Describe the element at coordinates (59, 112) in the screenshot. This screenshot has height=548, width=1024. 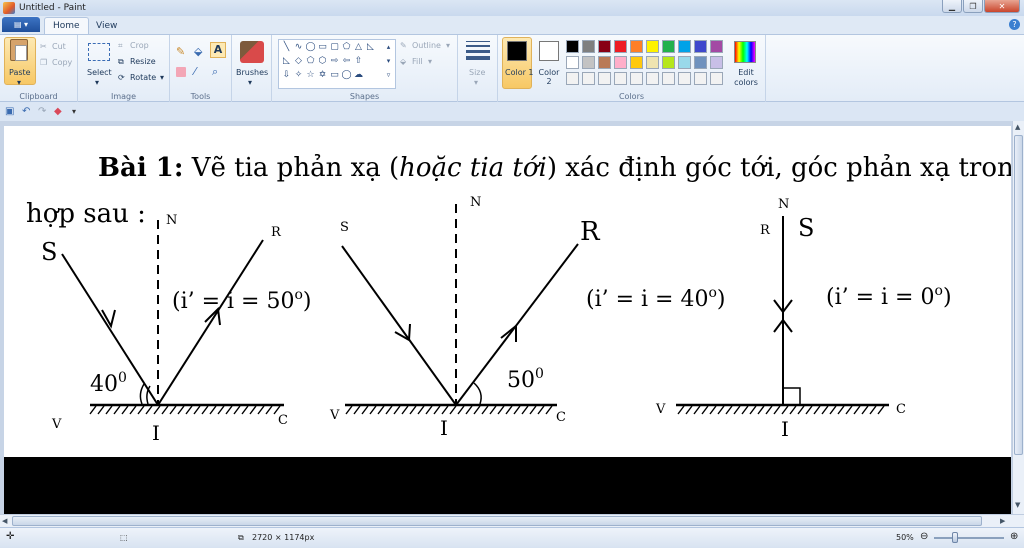
I see `eraser-icon: ◆` at that location.